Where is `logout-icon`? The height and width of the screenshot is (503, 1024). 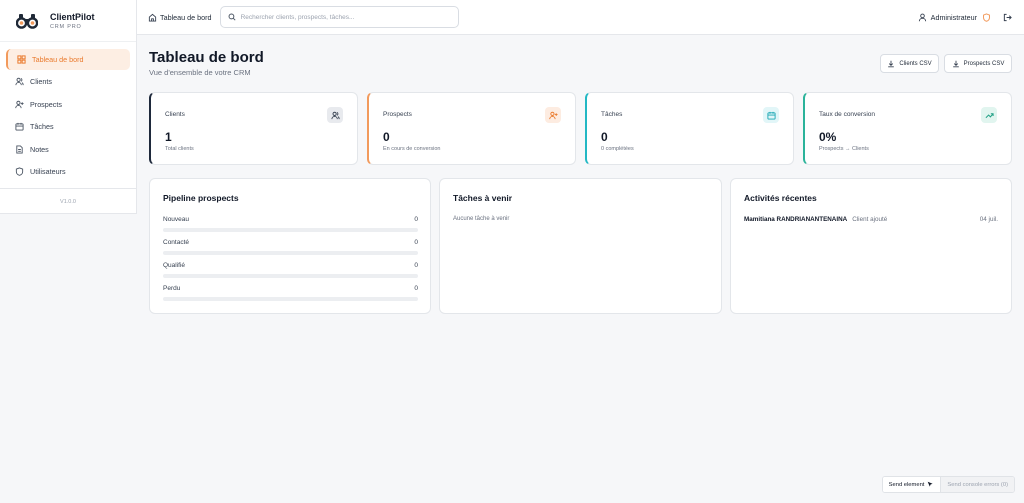
logout-icon is located at coordinates (1007, 17).